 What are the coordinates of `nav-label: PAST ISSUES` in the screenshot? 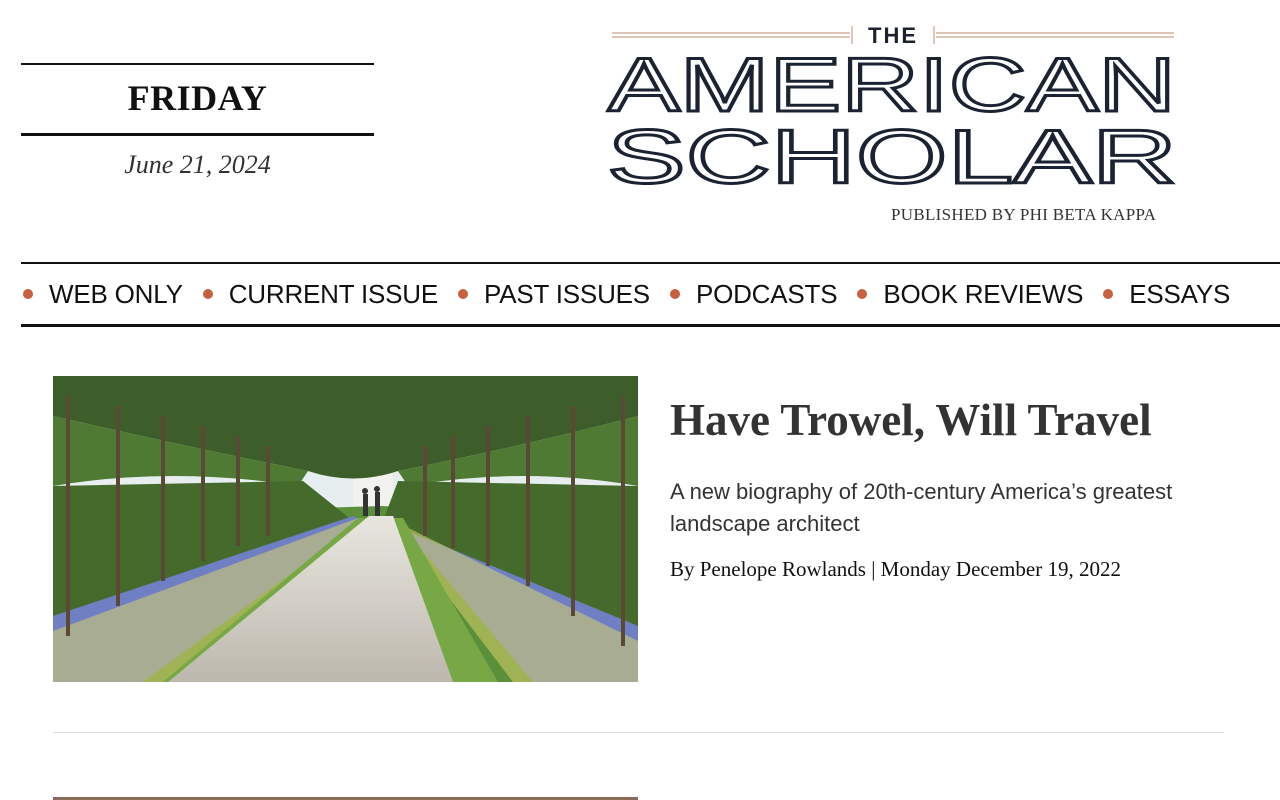 It's located at (567, 293).